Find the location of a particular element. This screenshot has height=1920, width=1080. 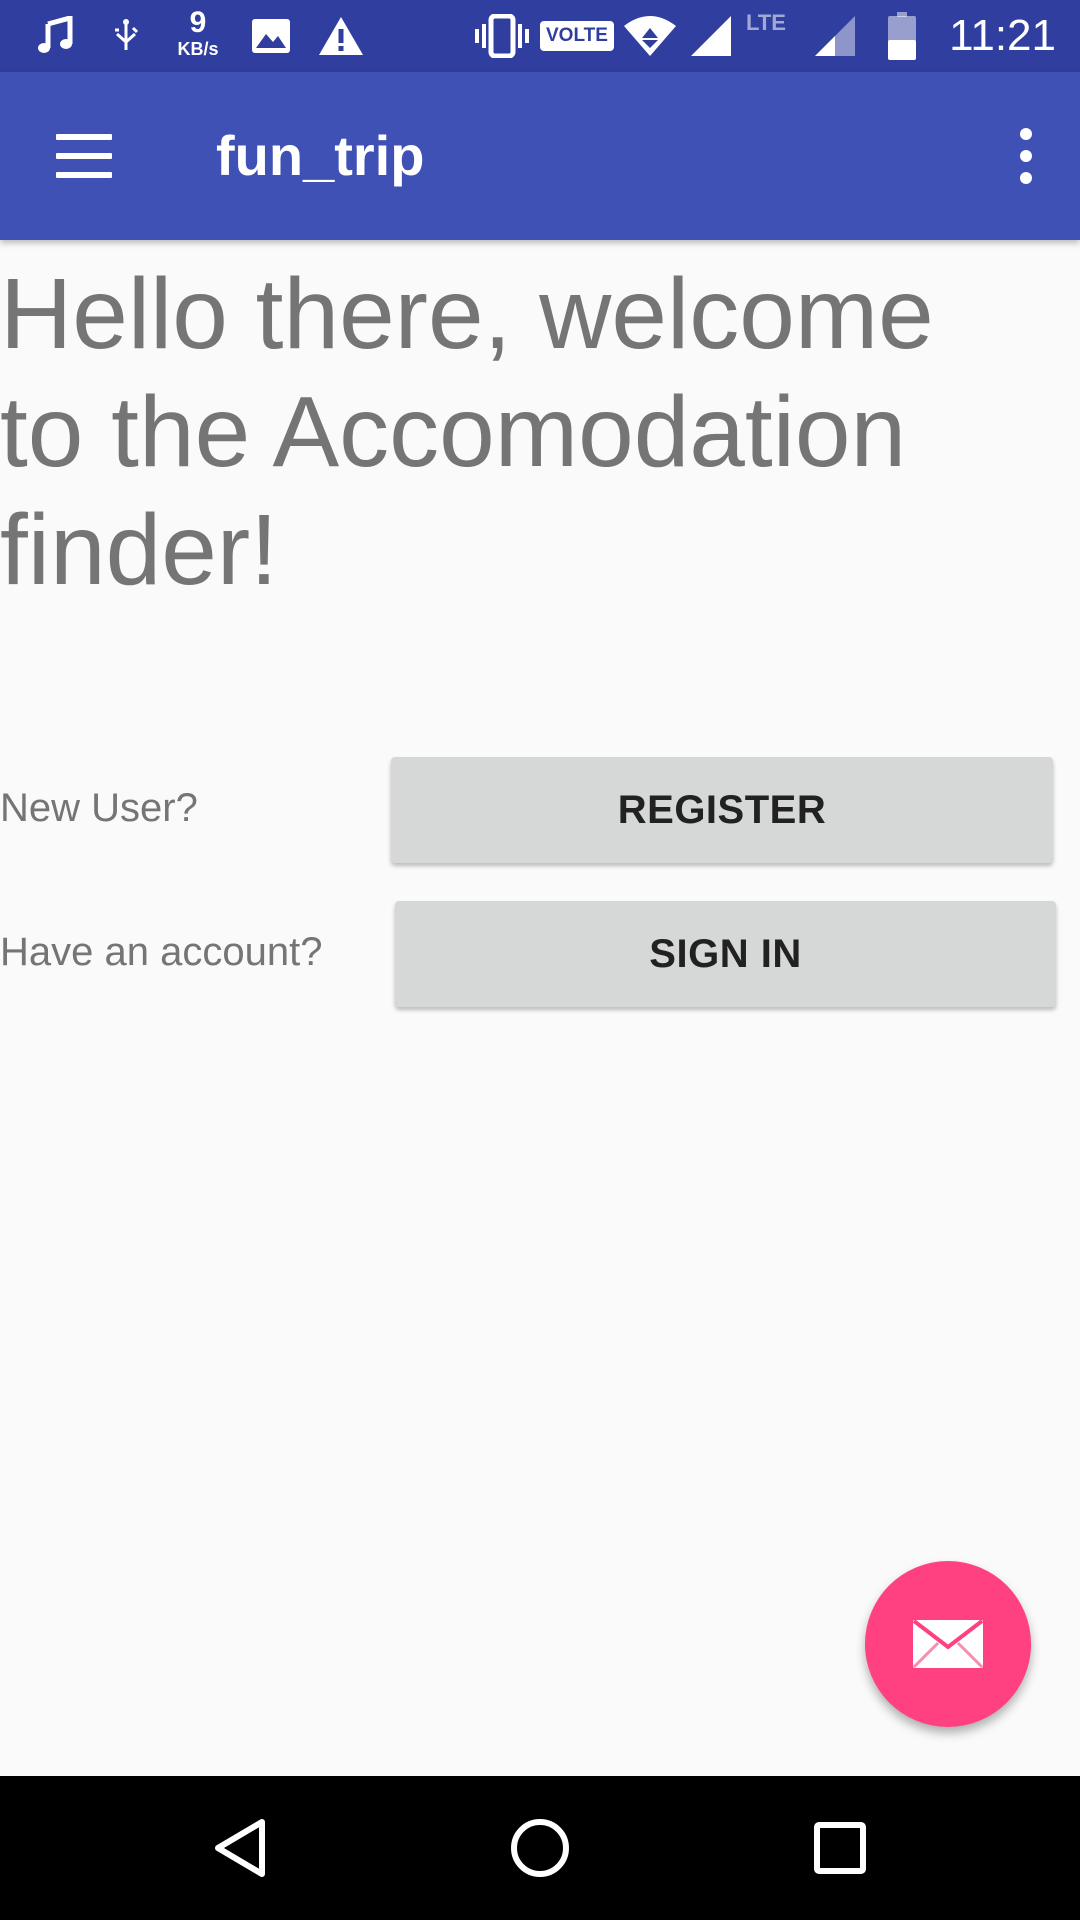

more-vert-icon is located at coordinates (1026, 156).